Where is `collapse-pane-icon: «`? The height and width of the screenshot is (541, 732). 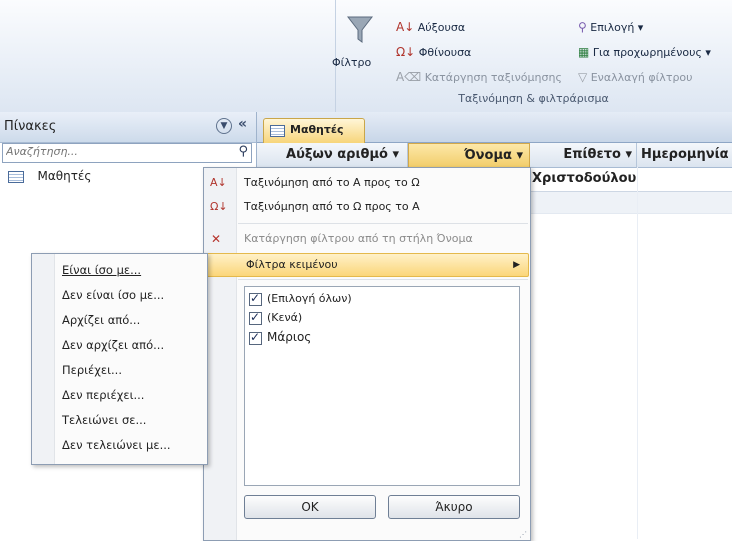 collapse-pane-icon: « is located at coordinates (242, 124).